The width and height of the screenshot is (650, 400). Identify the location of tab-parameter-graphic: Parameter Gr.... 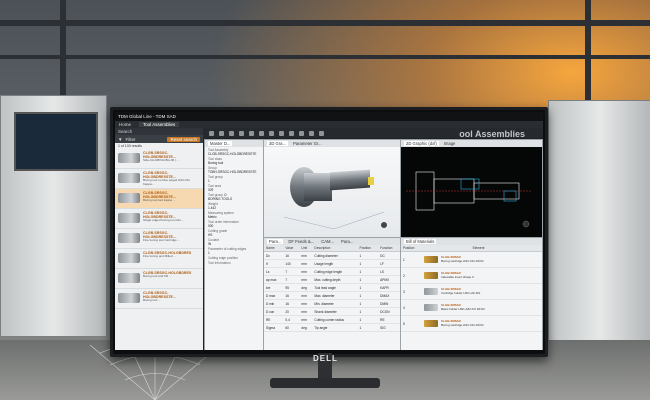
(307, 143).